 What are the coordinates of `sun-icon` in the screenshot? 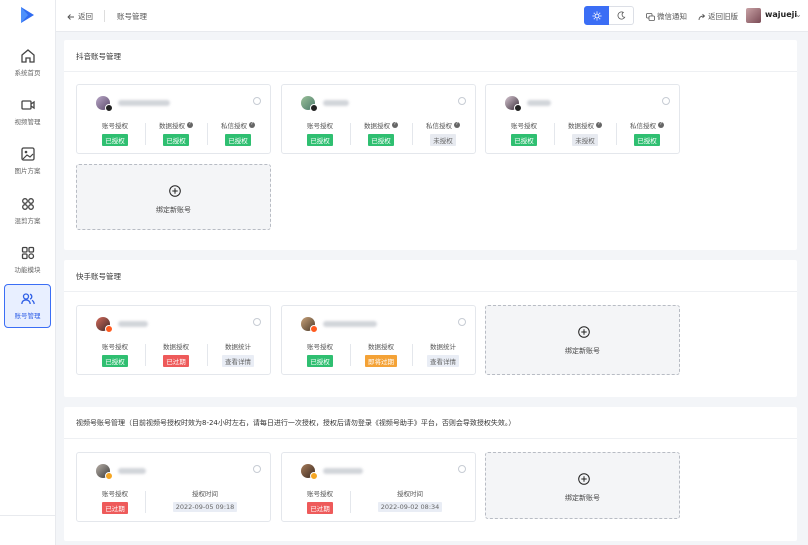 It's located at (596, 15).